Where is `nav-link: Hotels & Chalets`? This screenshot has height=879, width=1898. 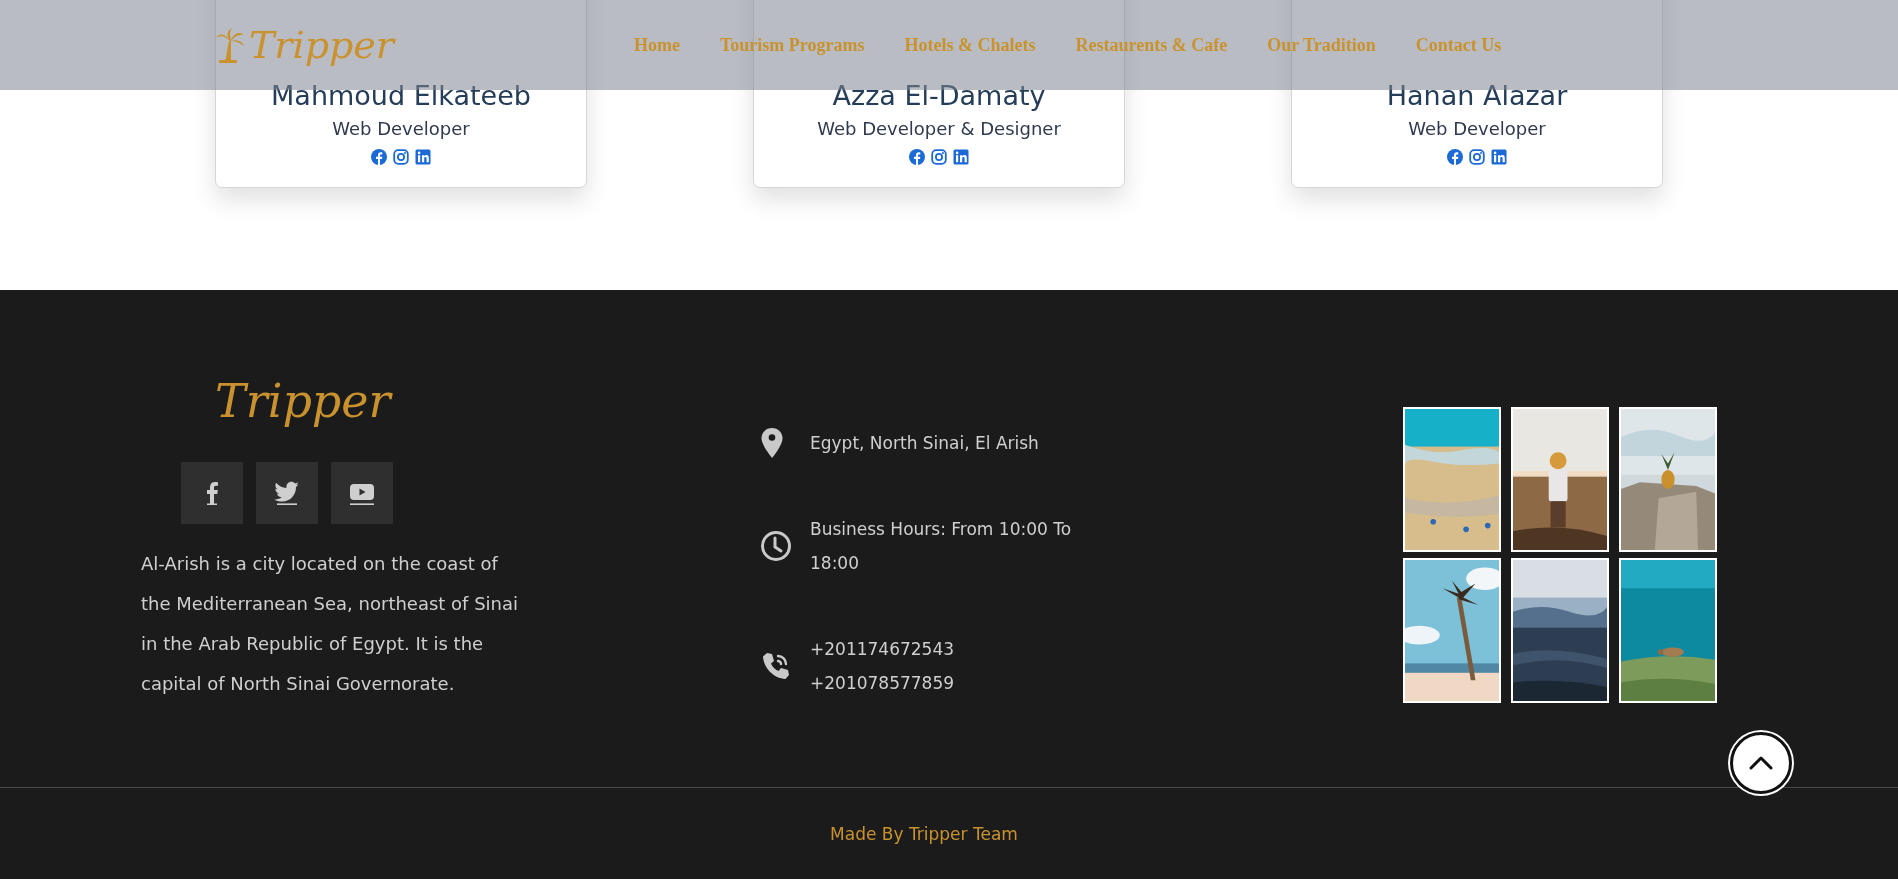
nav-link: Hotels & Chalets is located at coordinates (970, 45).